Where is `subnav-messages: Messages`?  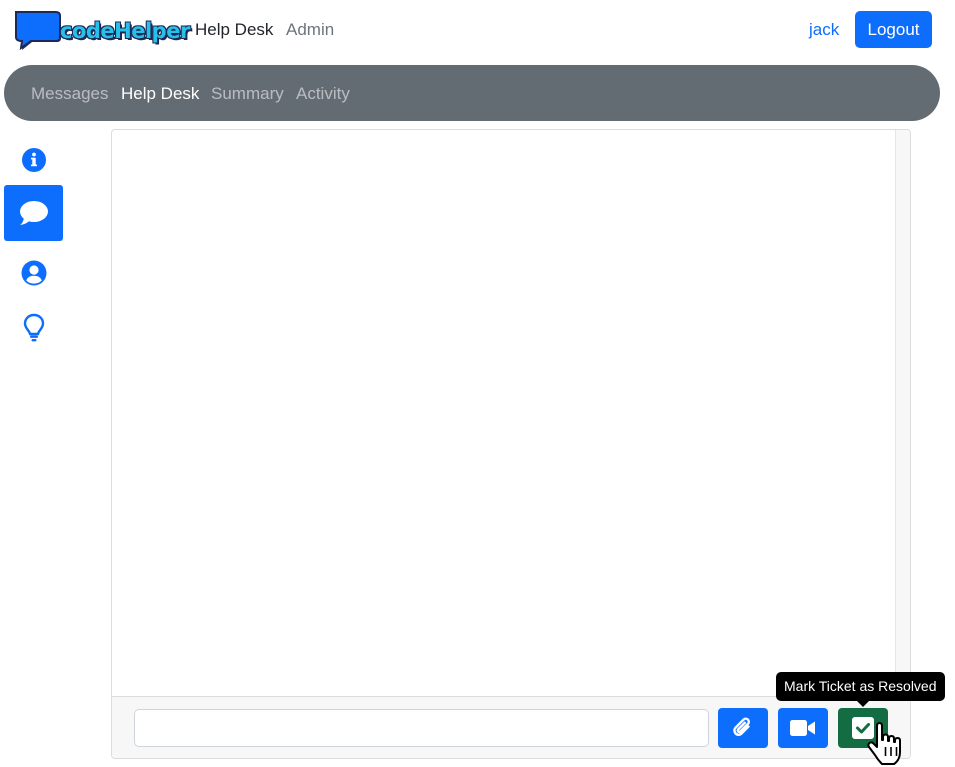 subnav-messages: Messages is located at coordinates (69, 94).